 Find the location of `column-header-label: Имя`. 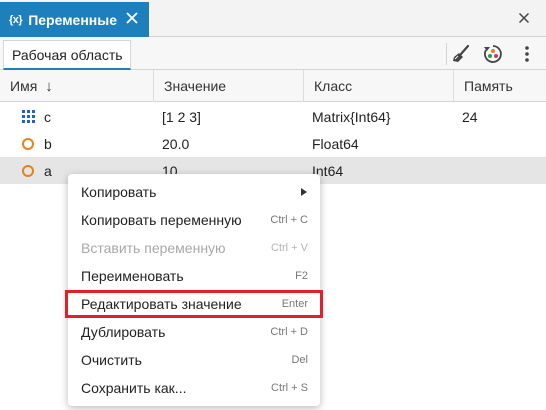

column-header-label: Имя is located at coordinates (24, 86).